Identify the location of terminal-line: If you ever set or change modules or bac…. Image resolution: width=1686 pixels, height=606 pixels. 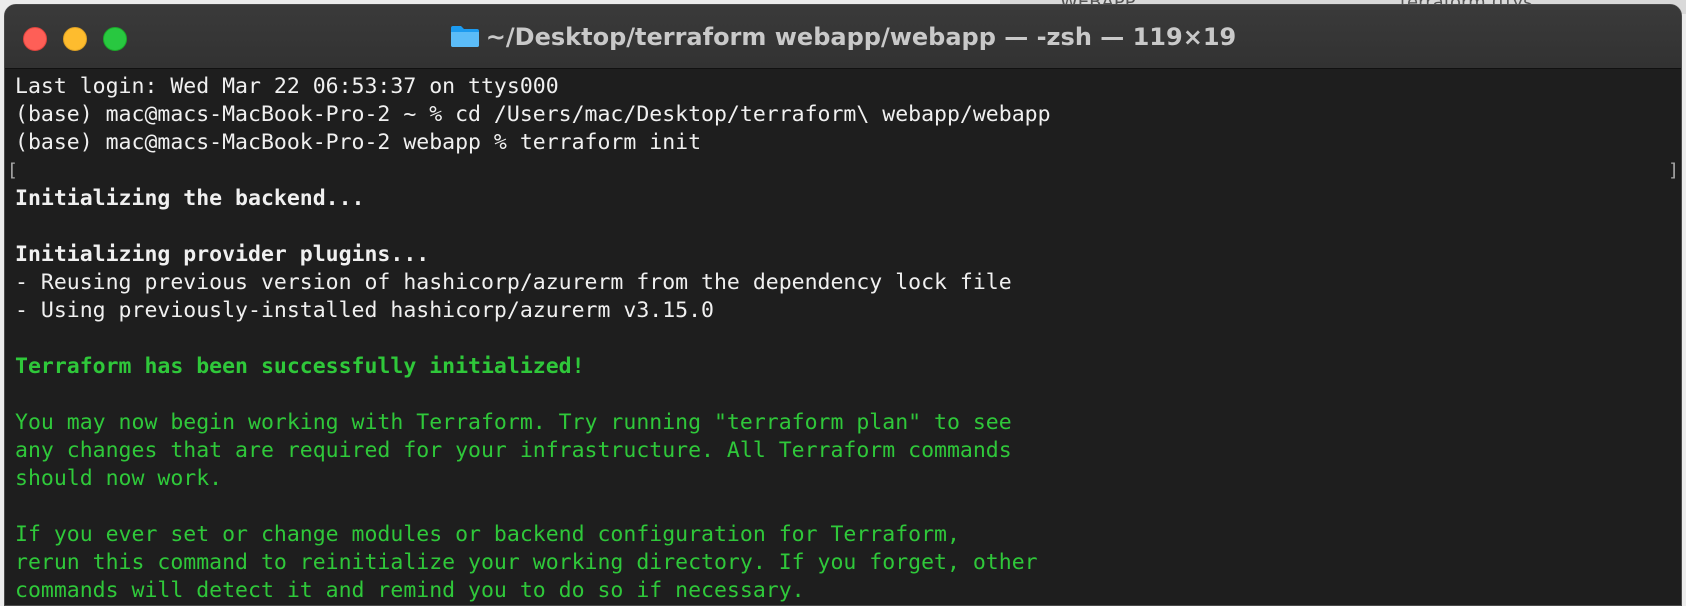
(487, 534).